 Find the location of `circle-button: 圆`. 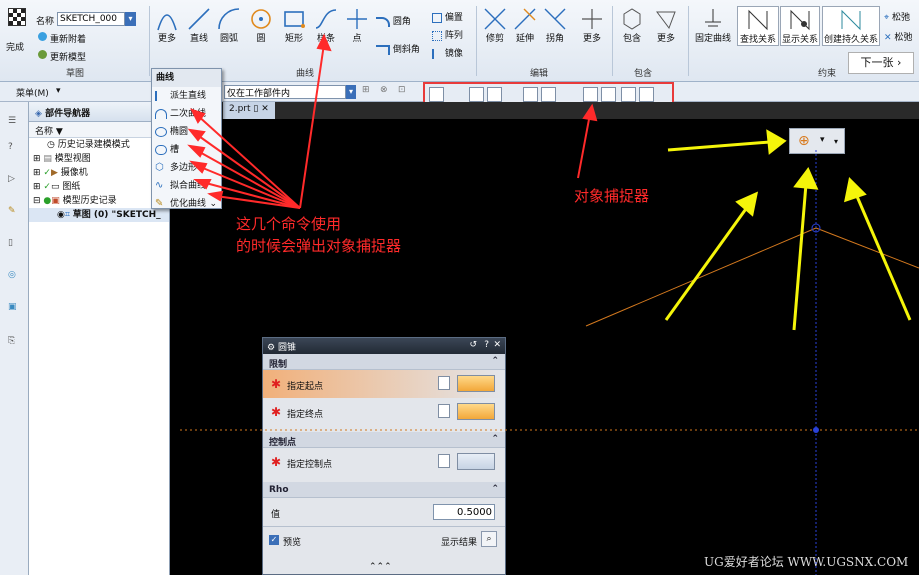

circle-button: 圆 is located at coordinates (261, 25).